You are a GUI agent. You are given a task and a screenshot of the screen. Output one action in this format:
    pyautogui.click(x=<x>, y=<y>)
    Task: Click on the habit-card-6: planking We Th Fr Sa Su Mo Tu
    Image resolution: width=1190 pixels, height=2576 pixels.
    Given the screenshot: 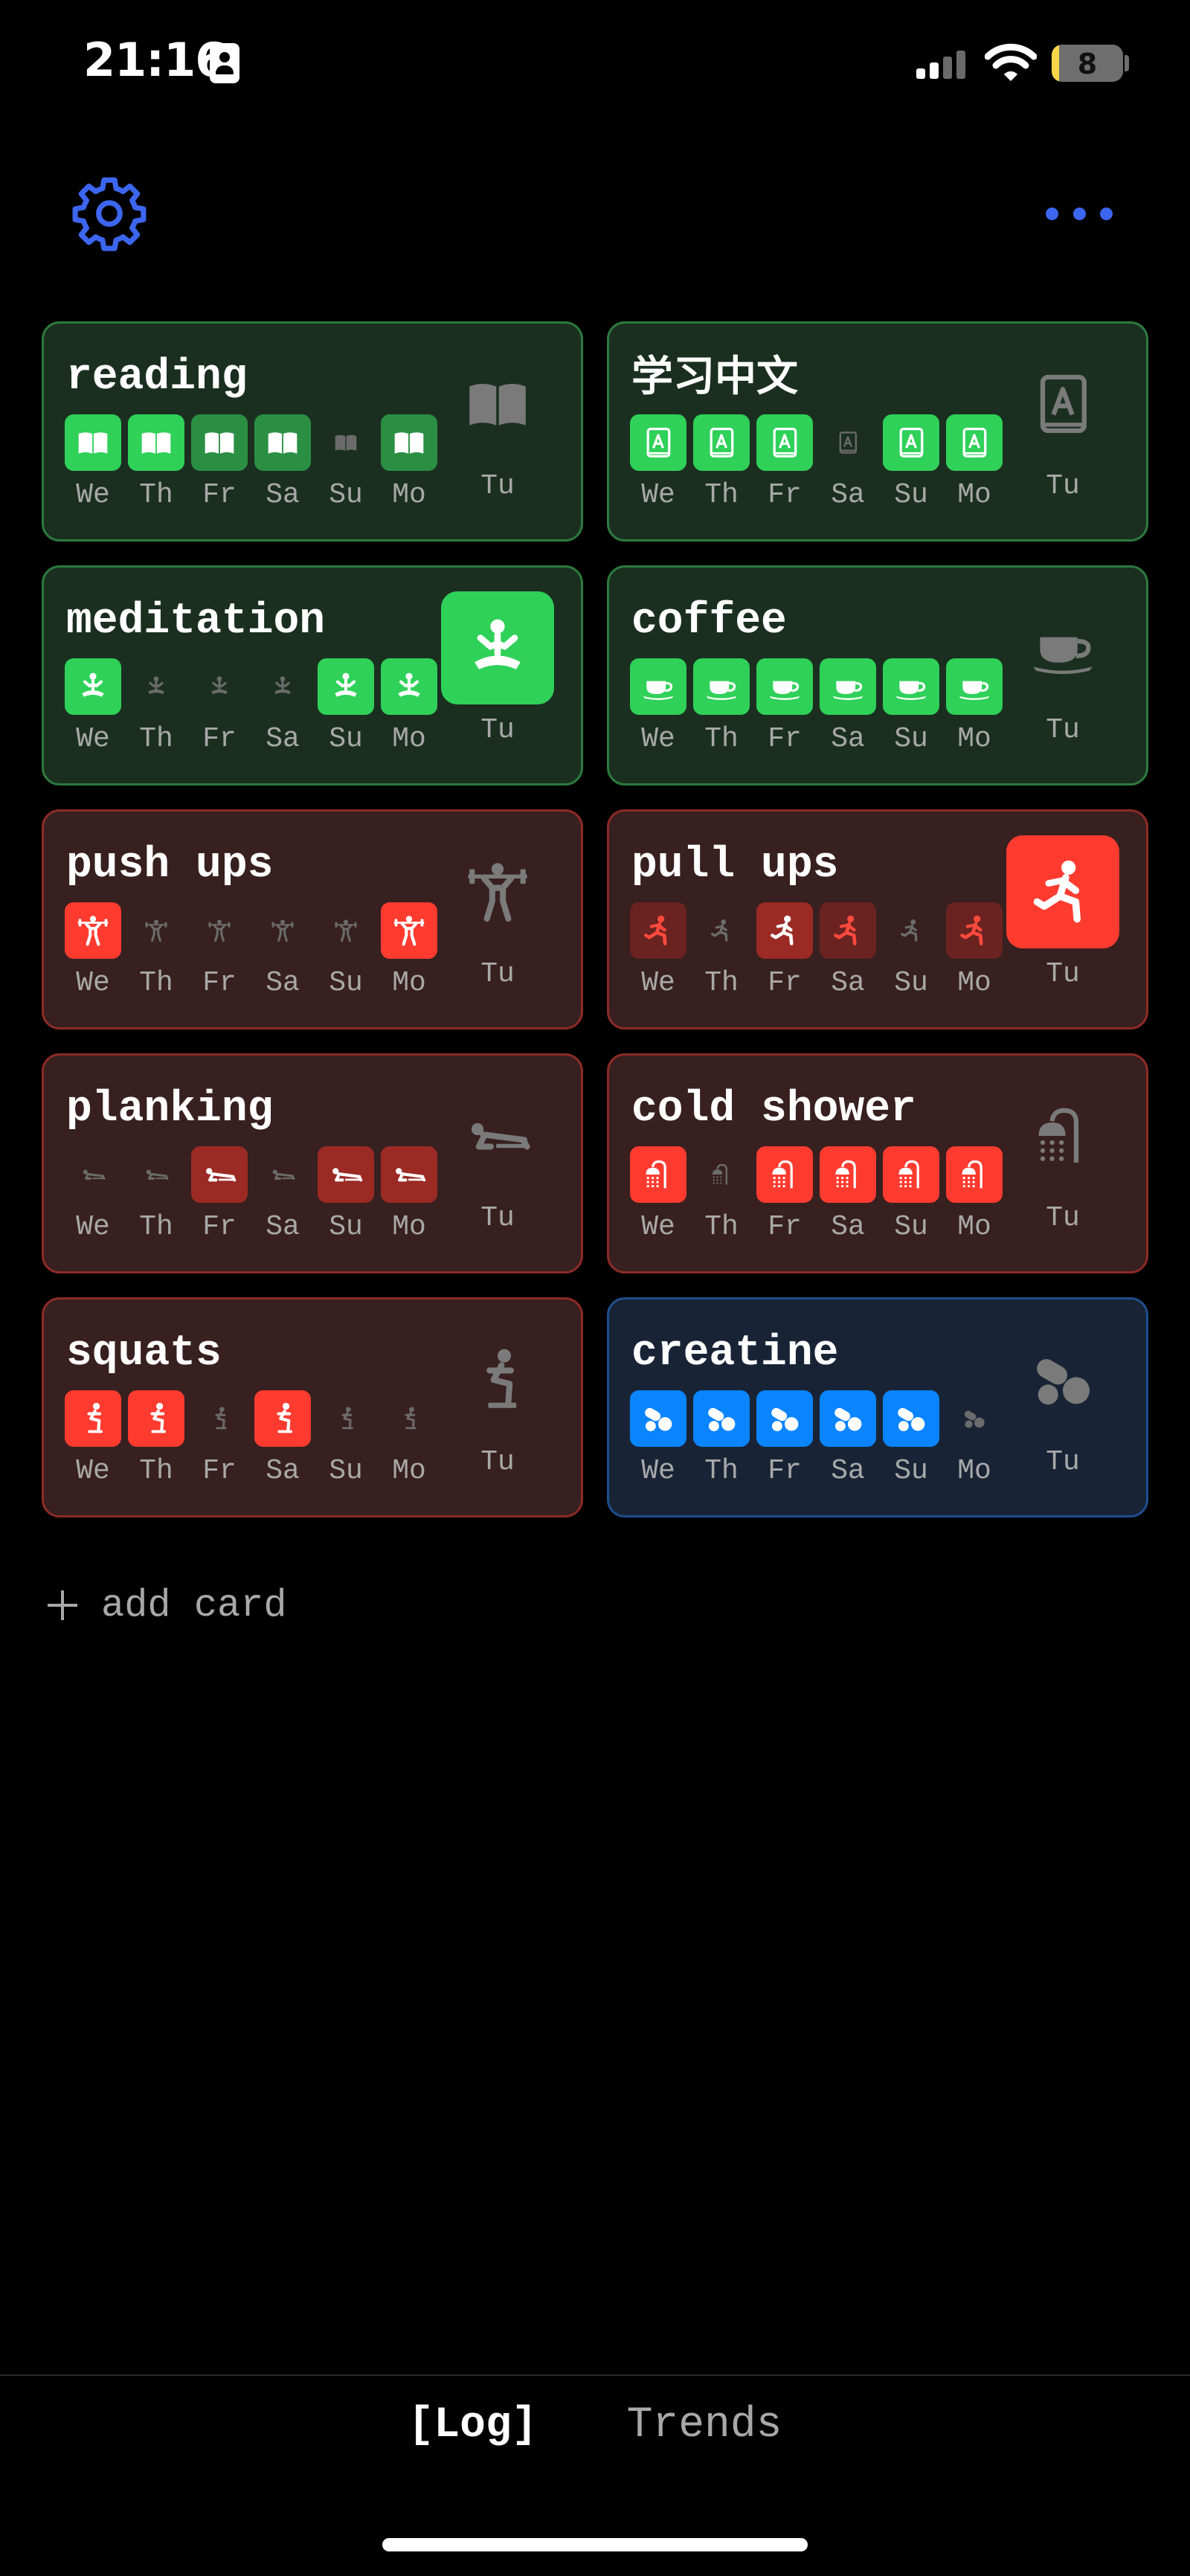 What is the action you would take?
    pyautogui.click(x=313, y=1163)
    